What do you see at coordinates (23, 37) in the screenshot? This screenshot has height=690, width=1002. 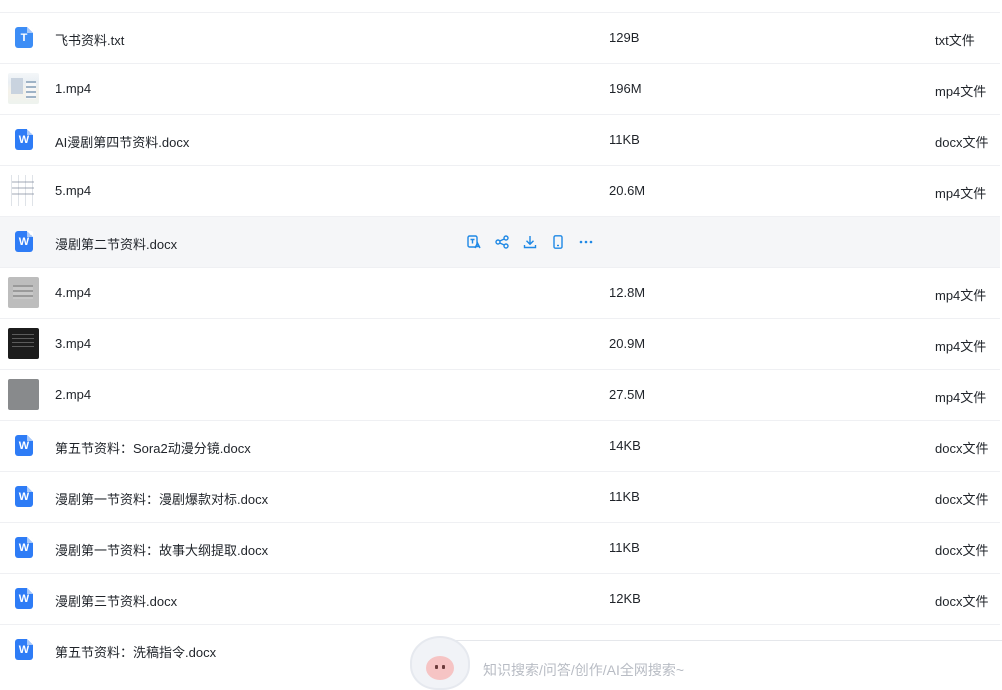 I see `txt-icon: T` at bounding box center [23, 37].